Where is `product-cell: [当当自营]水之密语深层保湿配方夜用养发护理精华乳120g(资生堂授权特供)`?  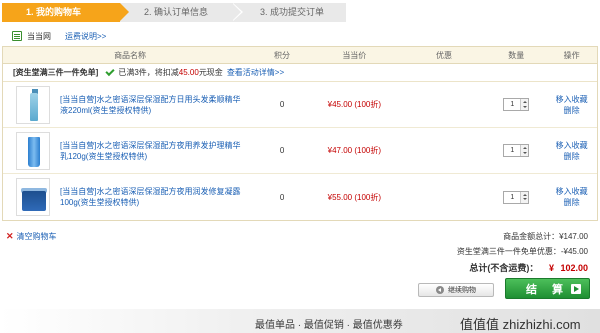 product-cell: [当当自营]水之密语深层保湿配方夜用养发护理精华乳120g(资生堂授权特供) is located at coordinates (130, 150).